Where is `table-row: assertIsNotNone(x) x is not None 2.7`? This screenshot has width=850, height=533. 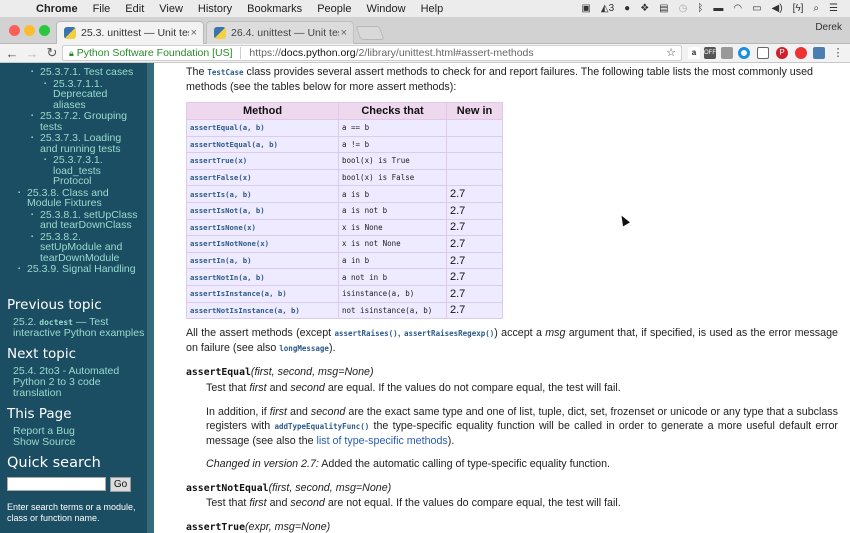 table-row: assertIsNotNone(x) x is not None 2.7 is located at coordinates (344, 244).